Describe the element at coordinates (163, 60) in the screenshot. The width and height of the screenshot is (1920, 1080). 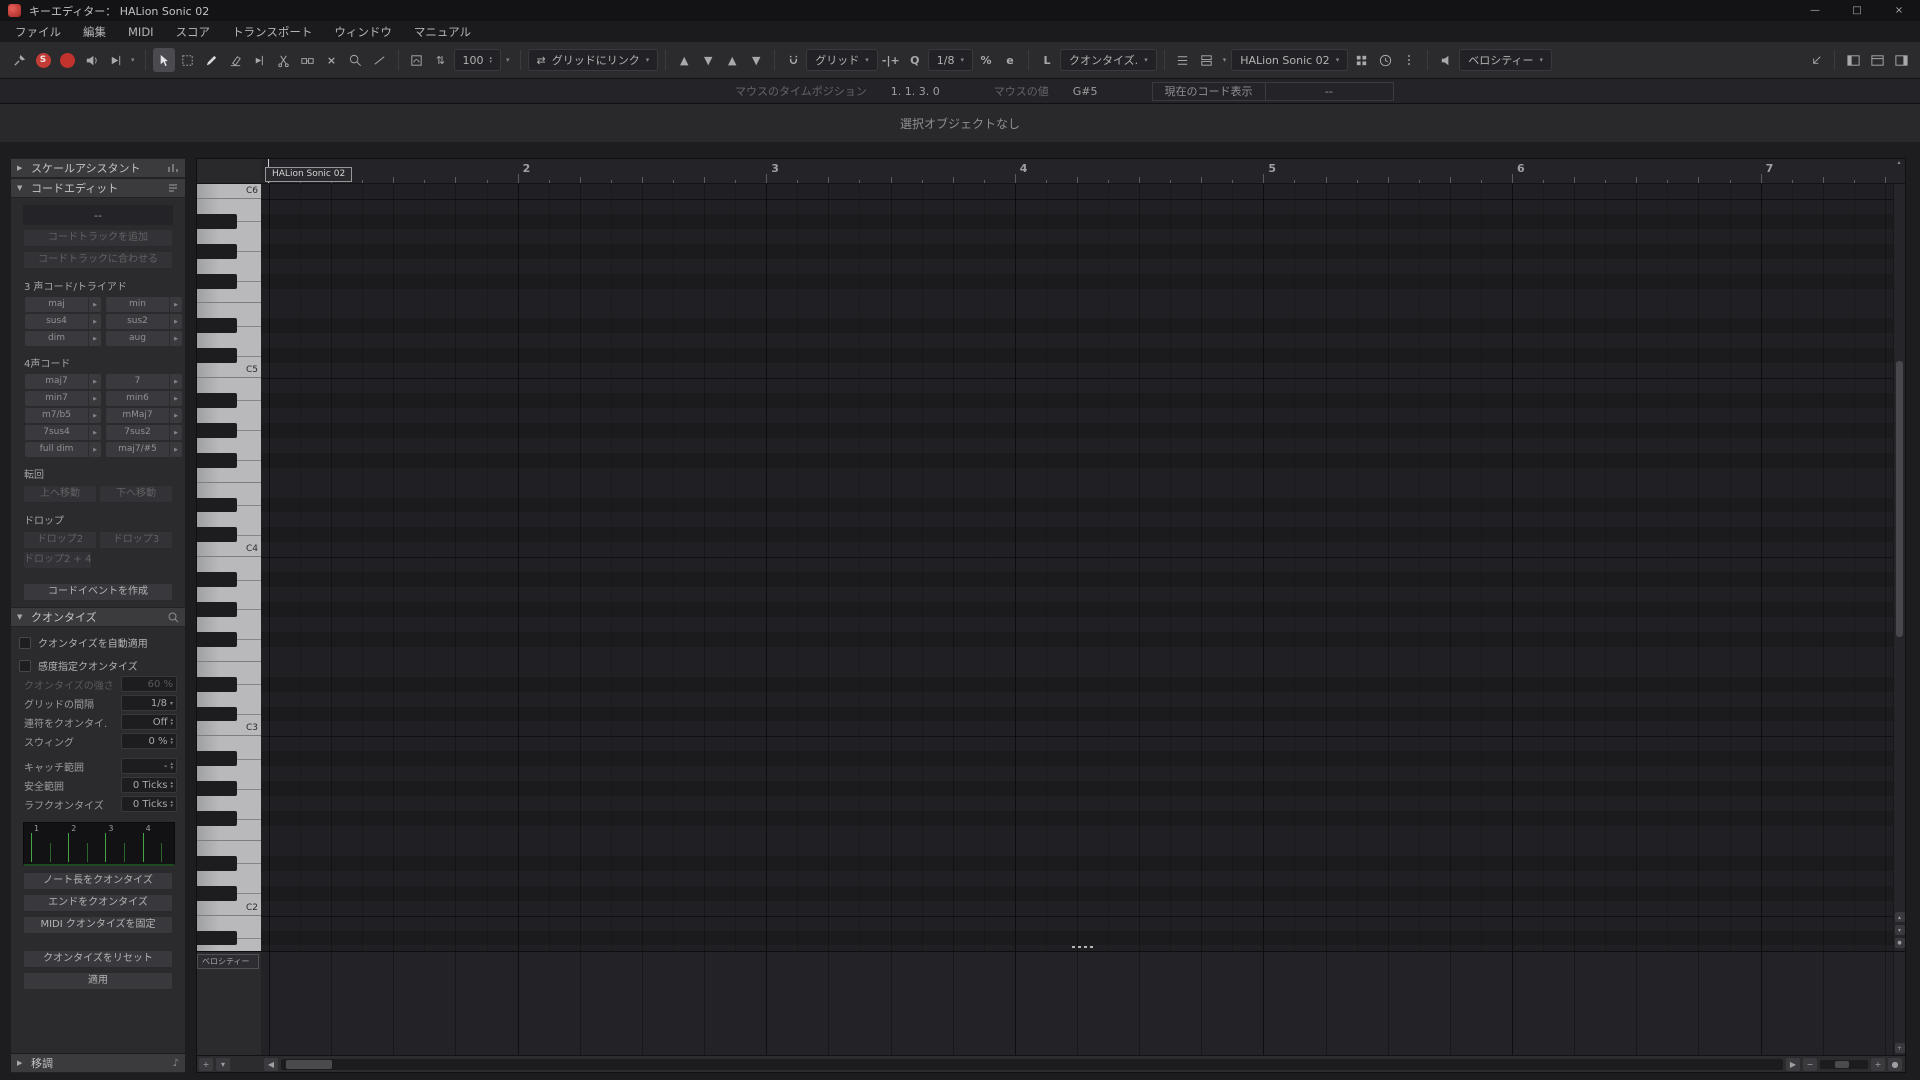
I see `object-selection-tool` at that location.